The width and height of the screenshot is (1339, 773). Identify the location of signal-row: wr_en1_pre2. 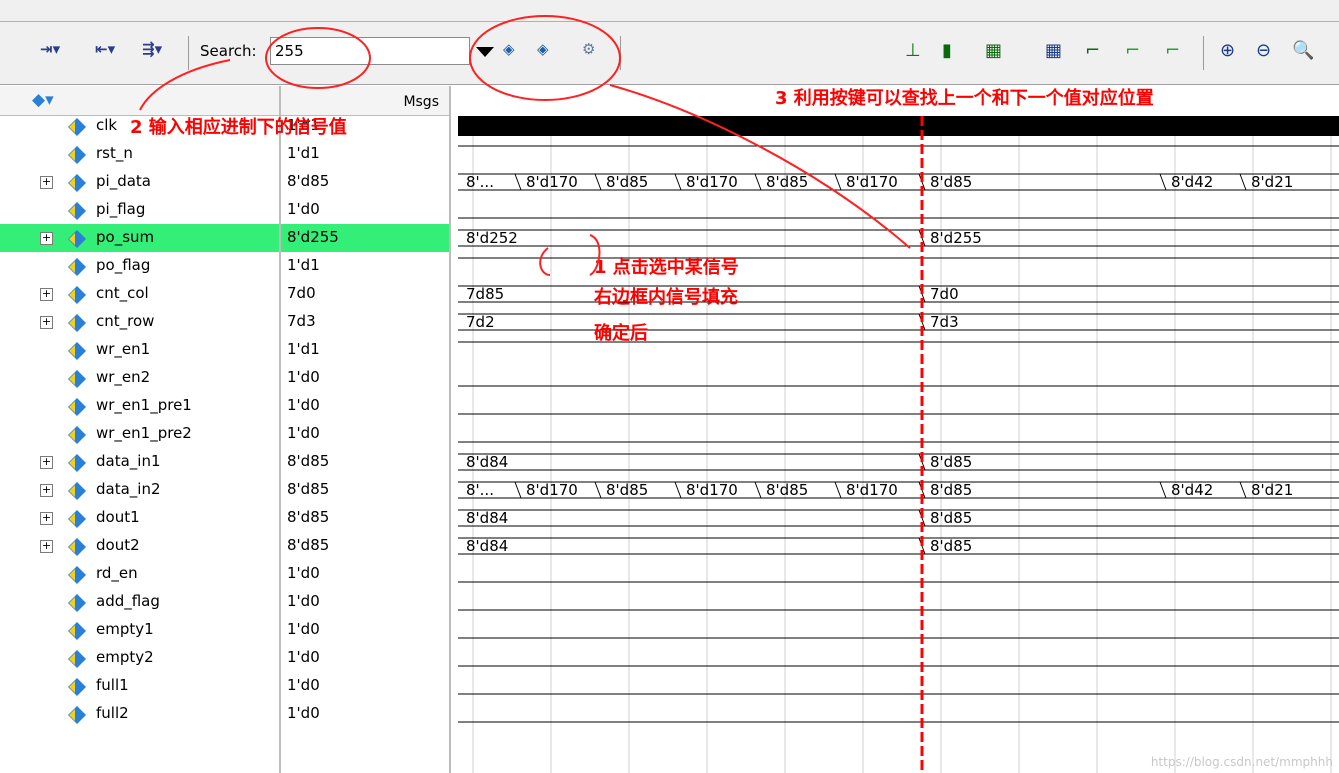
(139, 434).